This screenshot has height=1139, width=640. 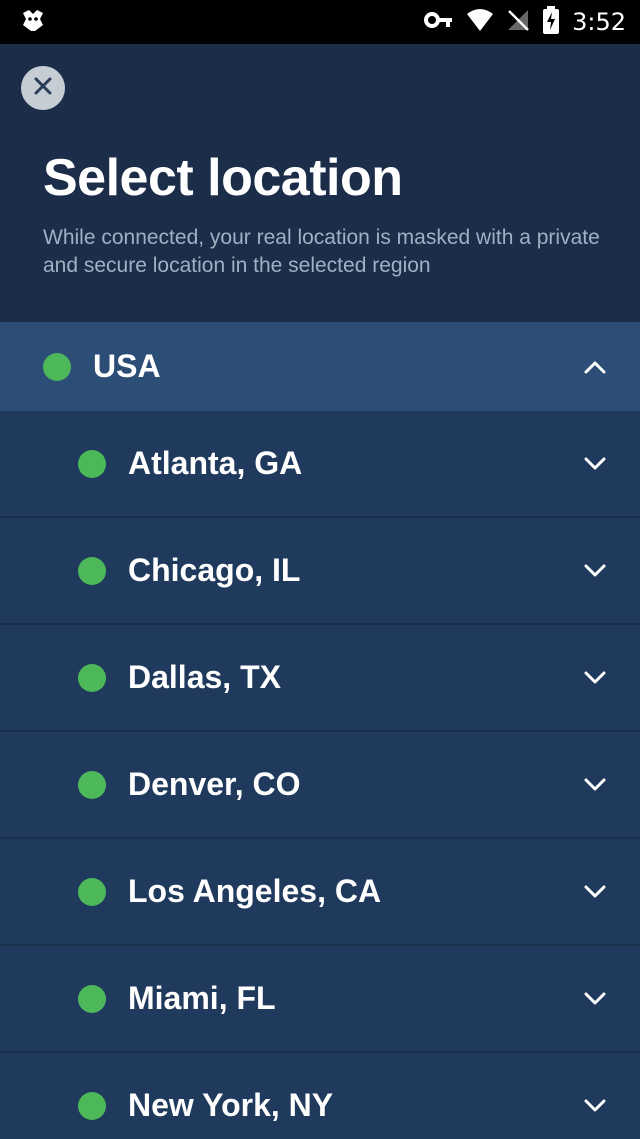 What do you see at coordinates (214, 570) in the screenshot?
I see `city-label: Chicago, IL` at bounding box center [214, 570].